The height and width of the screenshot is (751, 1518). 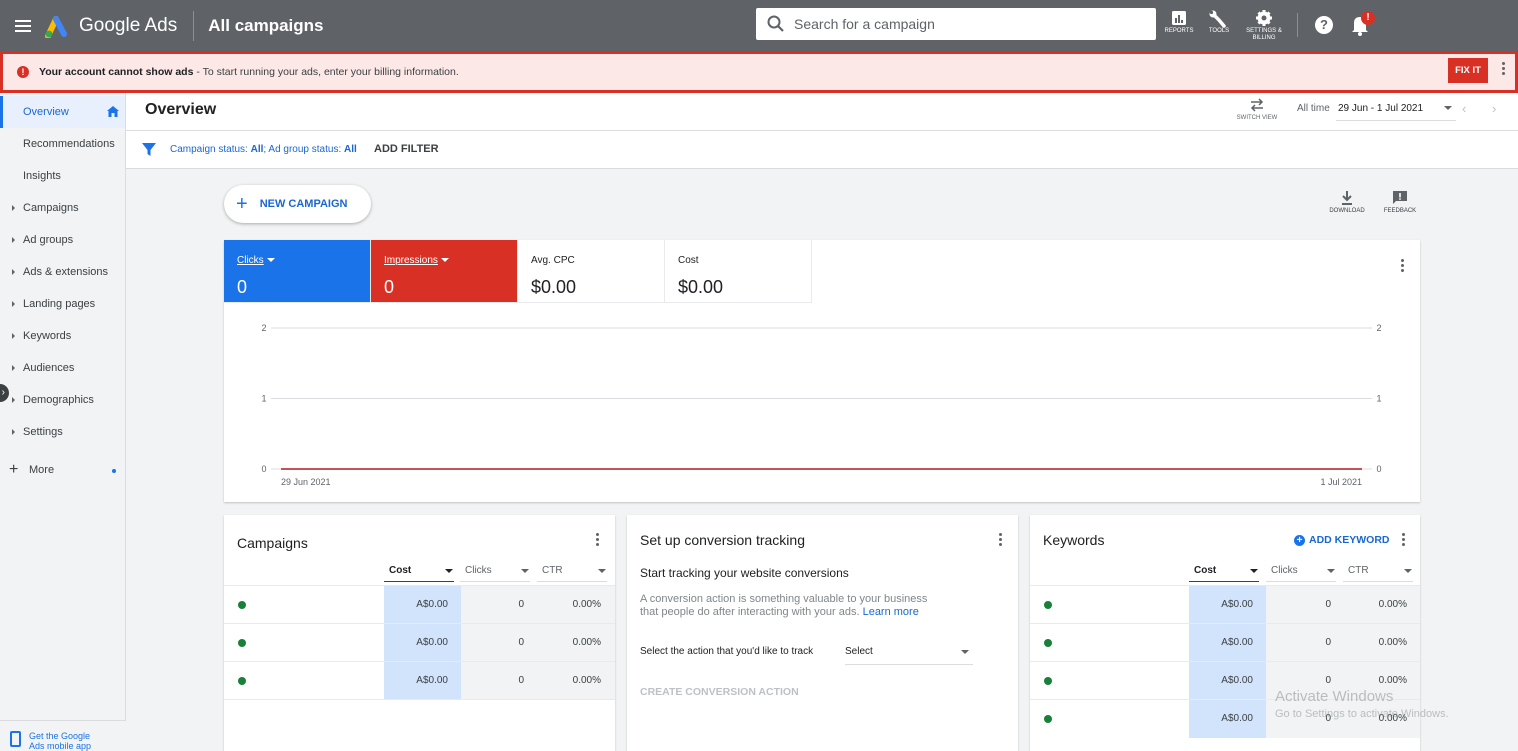 What do you see at coordinates (1380, 108) in the screenshot?
I see `date-range-picker: 29 Jun - 1 Jul 2021` at bounding box center [1380, 108].